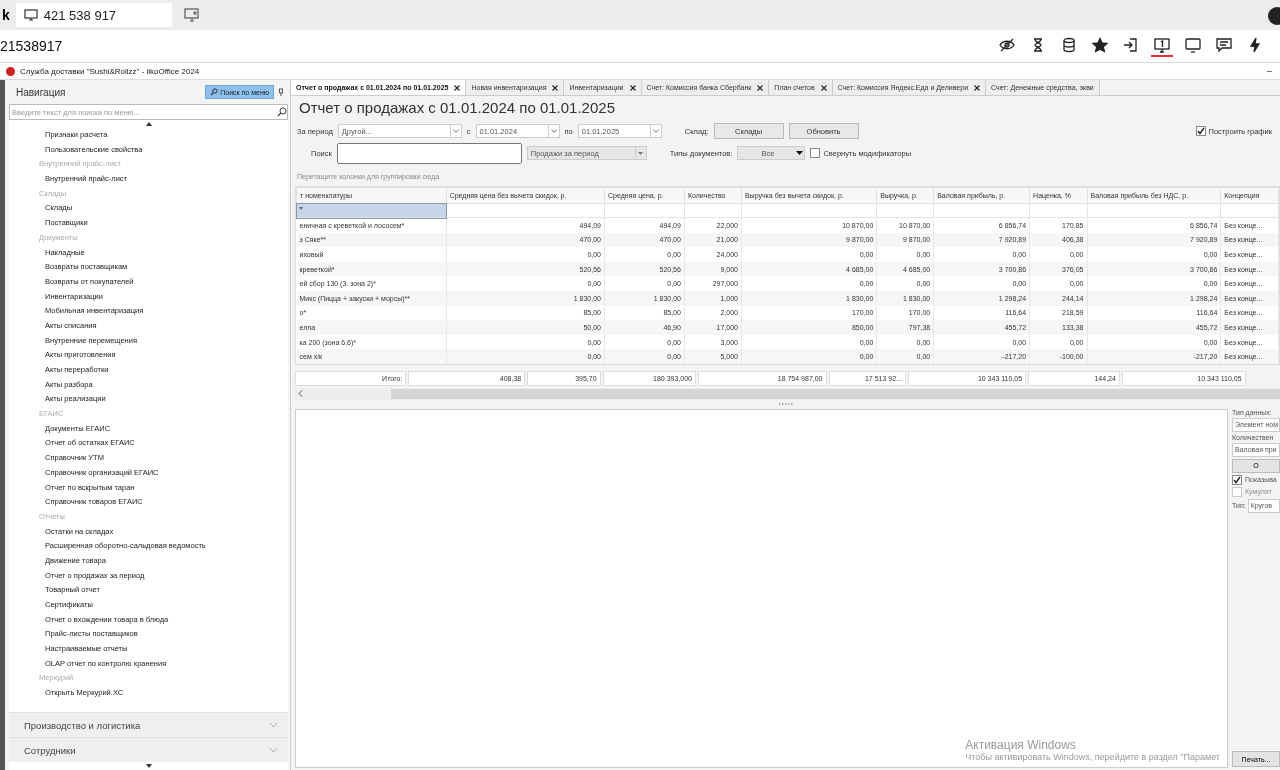 The height and width of the screenshot is (770, 1280). What do you see at coordinates (301, 208) in the screenshot?
I see `filter-row-marker-icon` at bounding box center [301, 208].